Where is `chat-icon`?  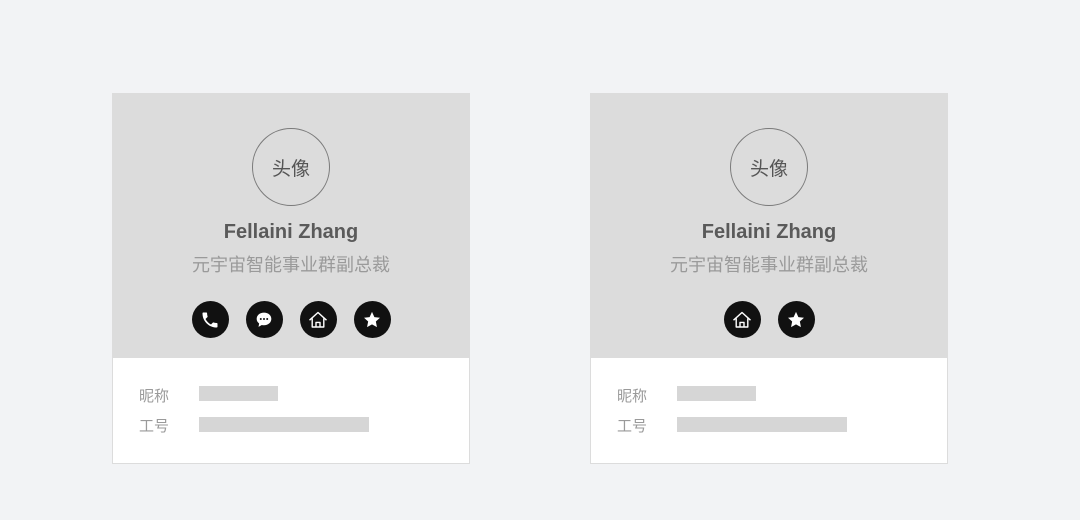 chat-icon is located at coordinates (264, 319).